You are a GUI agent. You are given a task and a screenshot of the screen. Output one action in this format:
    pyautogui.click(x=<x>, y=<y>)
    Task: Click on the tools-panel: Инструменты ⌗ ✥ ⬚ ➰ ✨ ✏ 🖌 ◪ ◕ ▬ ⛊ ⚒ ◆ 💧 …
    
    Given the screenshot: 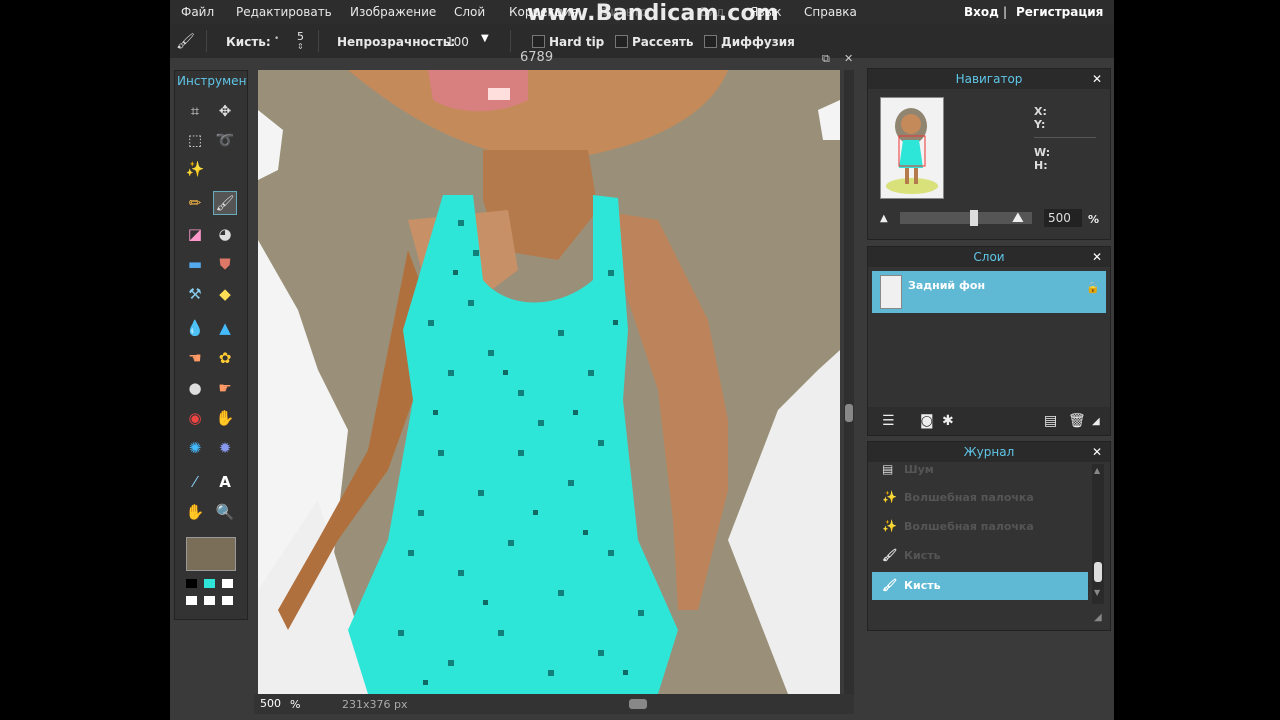 What is the action you would take?
    pyautogui.click(x=211, y=345)
    